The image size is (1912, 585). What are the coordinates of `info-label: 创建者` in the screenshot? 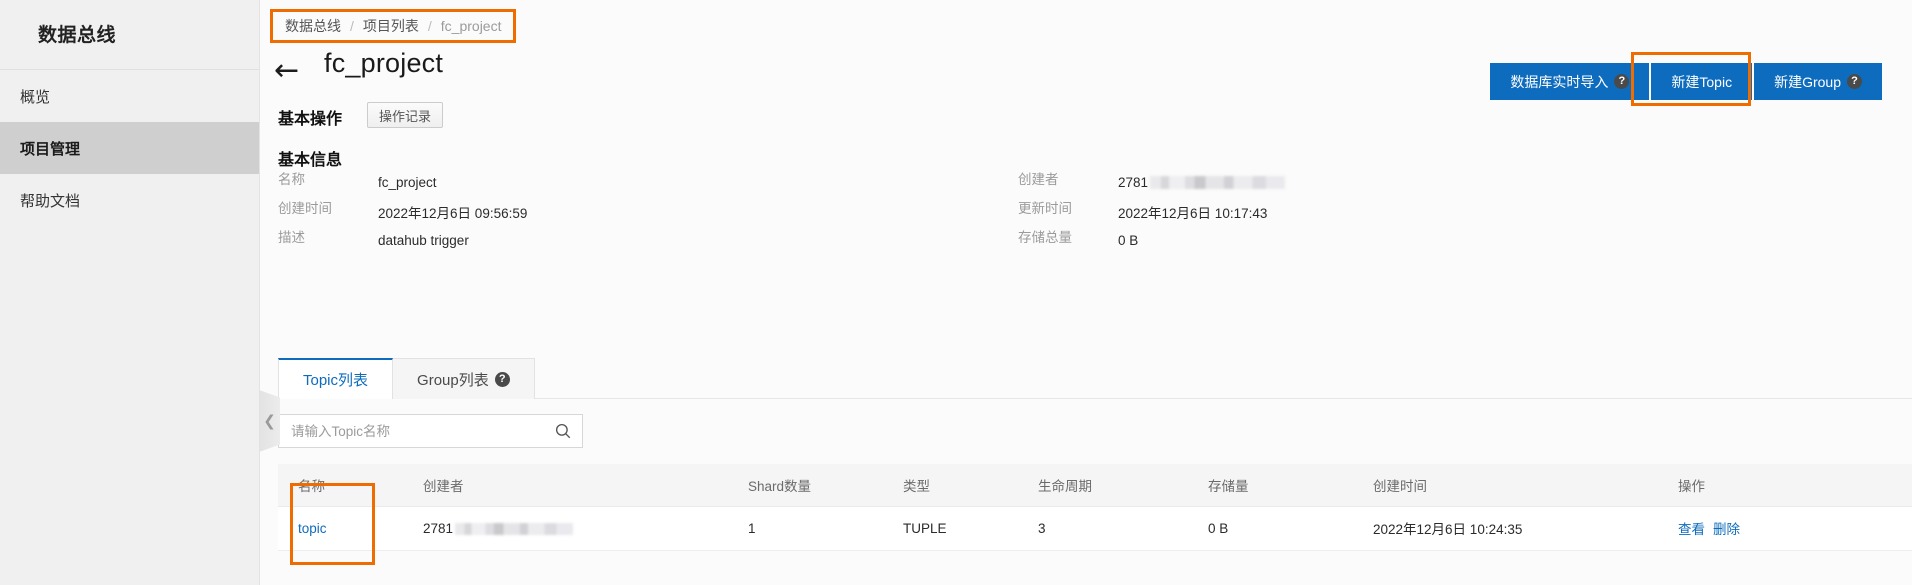 It's located at (1038, 179).